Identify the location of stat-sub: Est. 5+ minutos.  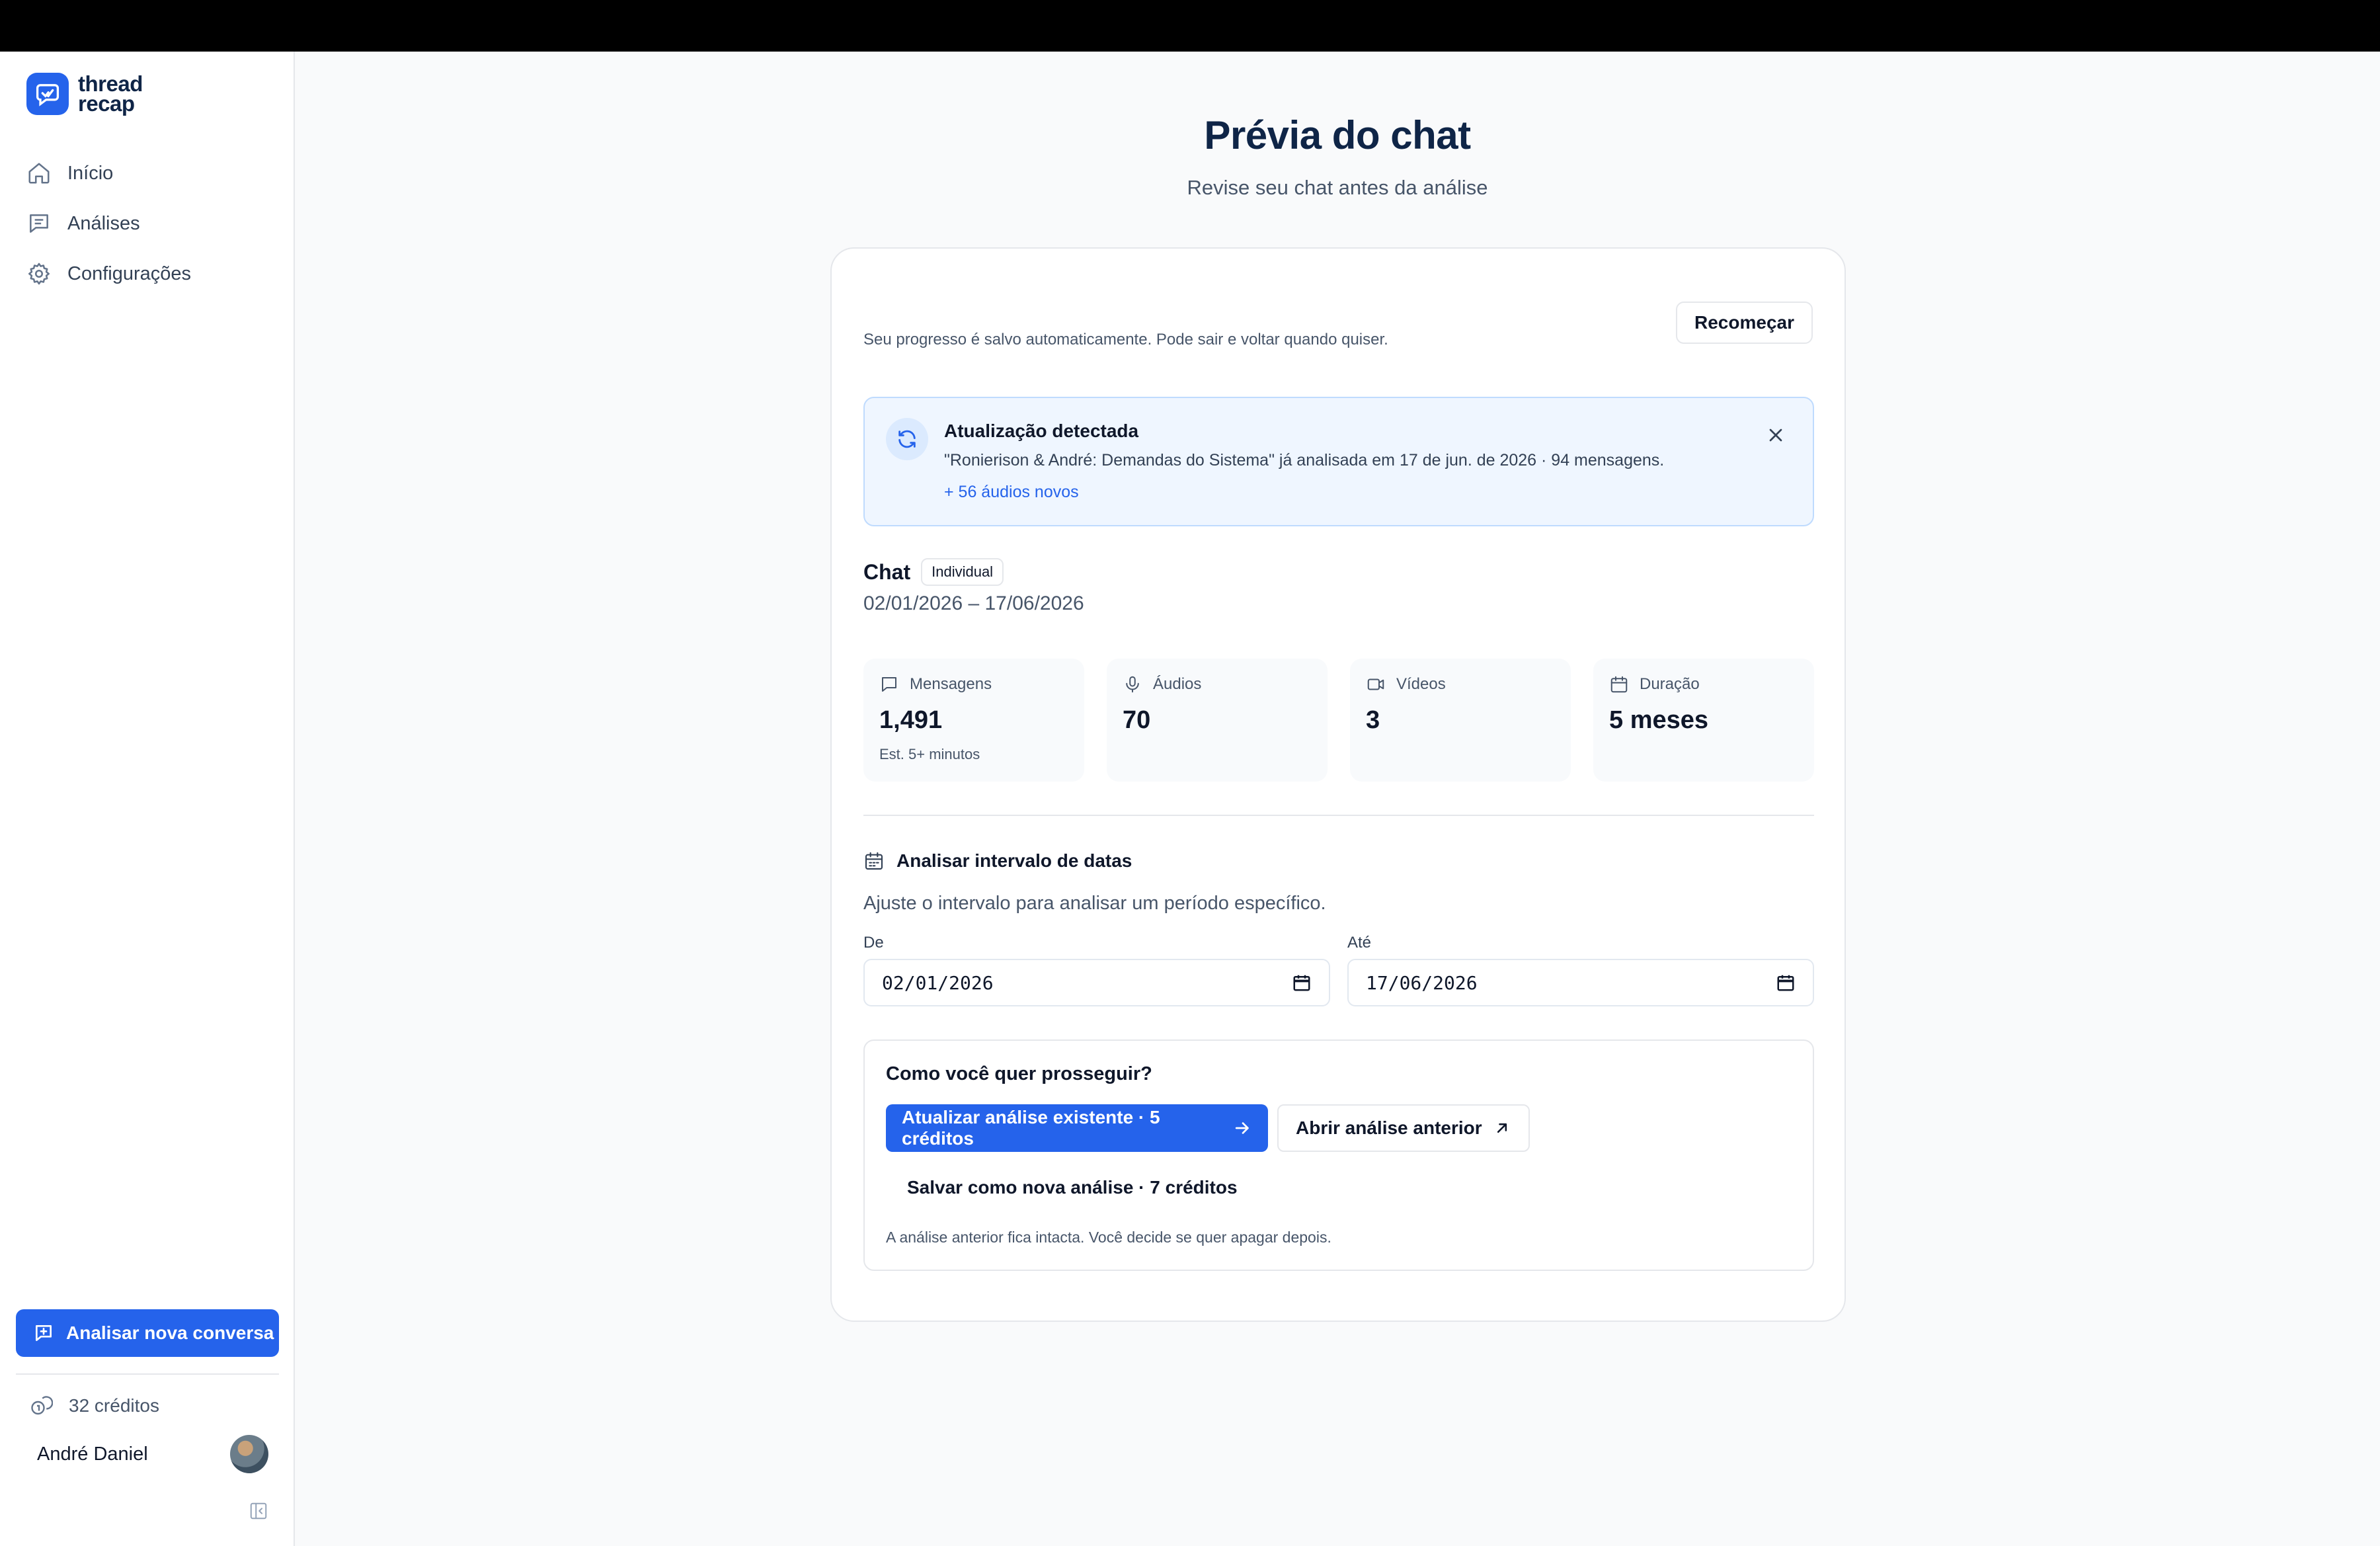
(929, 754).